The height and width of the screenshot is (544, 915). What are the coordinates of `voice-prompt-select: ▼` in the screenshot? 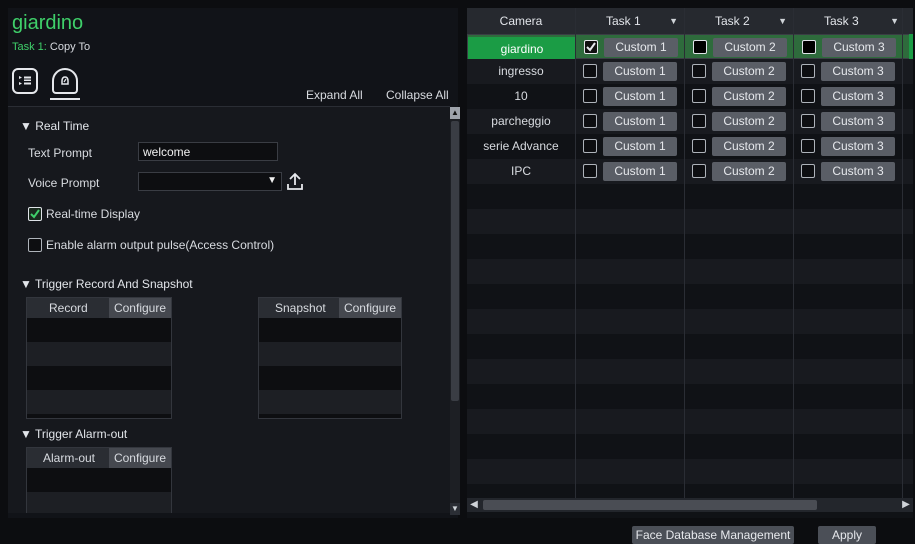 It's located at (210, 181).